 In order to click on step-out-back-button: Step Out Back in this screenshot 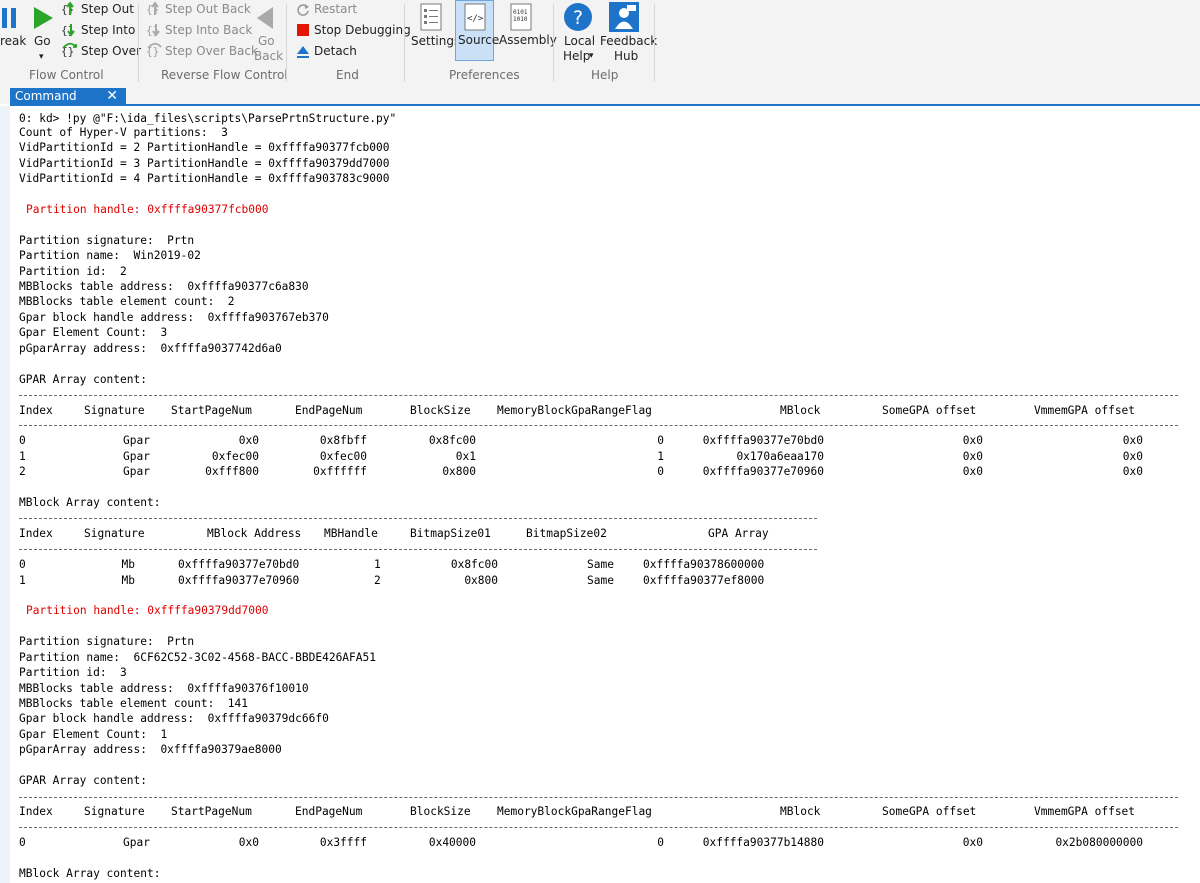, I will do `click(208, 9)`.